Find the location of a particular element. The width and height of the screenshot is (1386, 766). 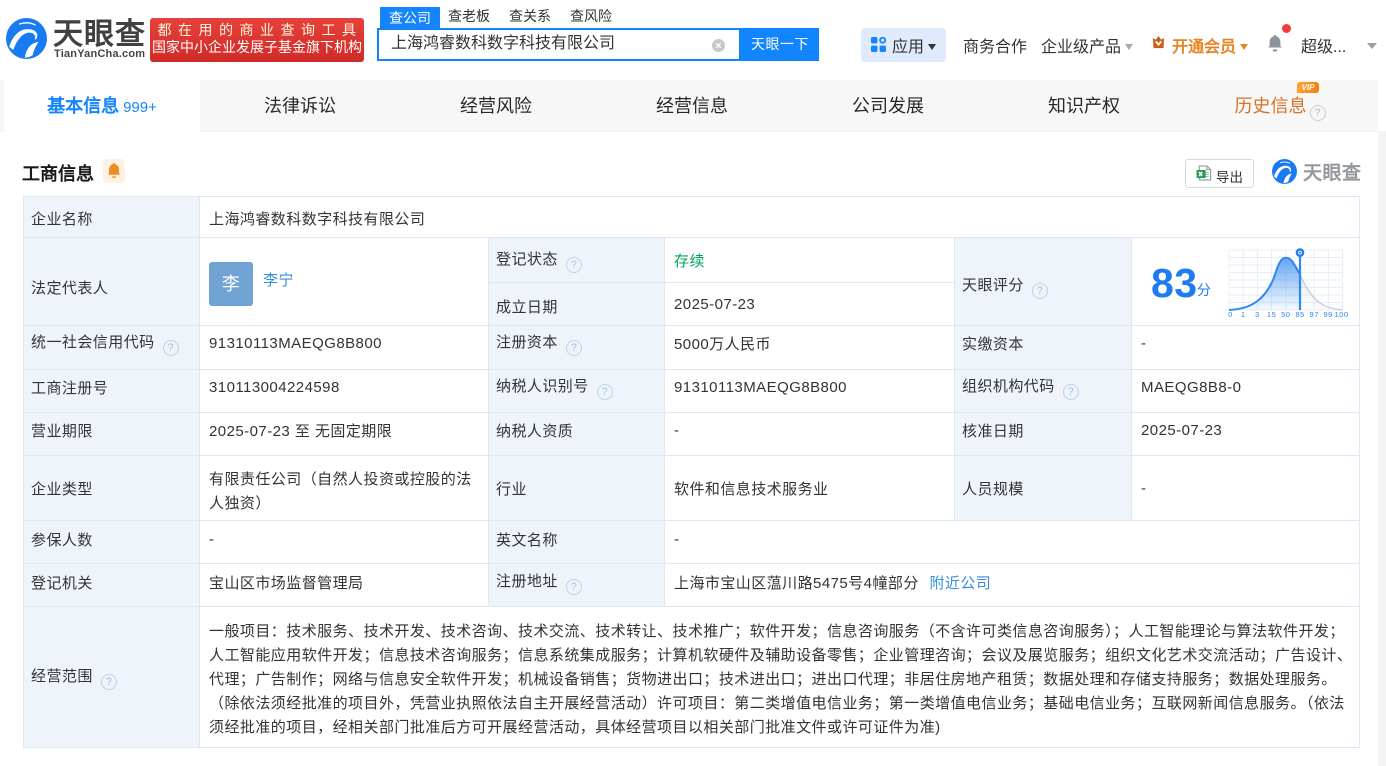

svg-text: 0 is located at coordinates (1230, 314).